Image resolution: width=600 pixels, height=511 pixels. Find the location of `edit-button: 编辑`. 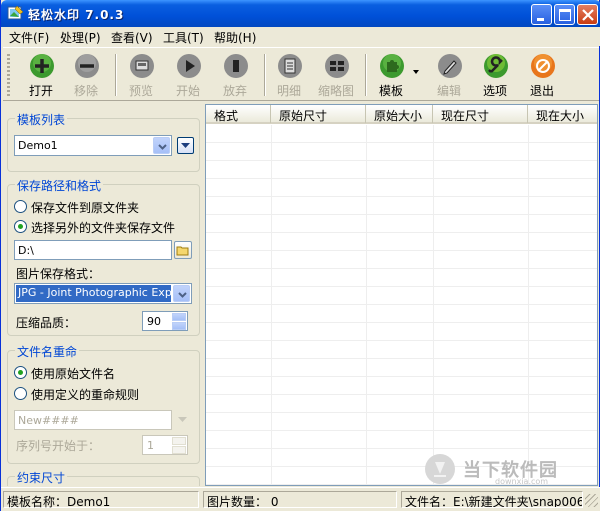

edit-button: 编辑 is located at coordinates (449, 75).